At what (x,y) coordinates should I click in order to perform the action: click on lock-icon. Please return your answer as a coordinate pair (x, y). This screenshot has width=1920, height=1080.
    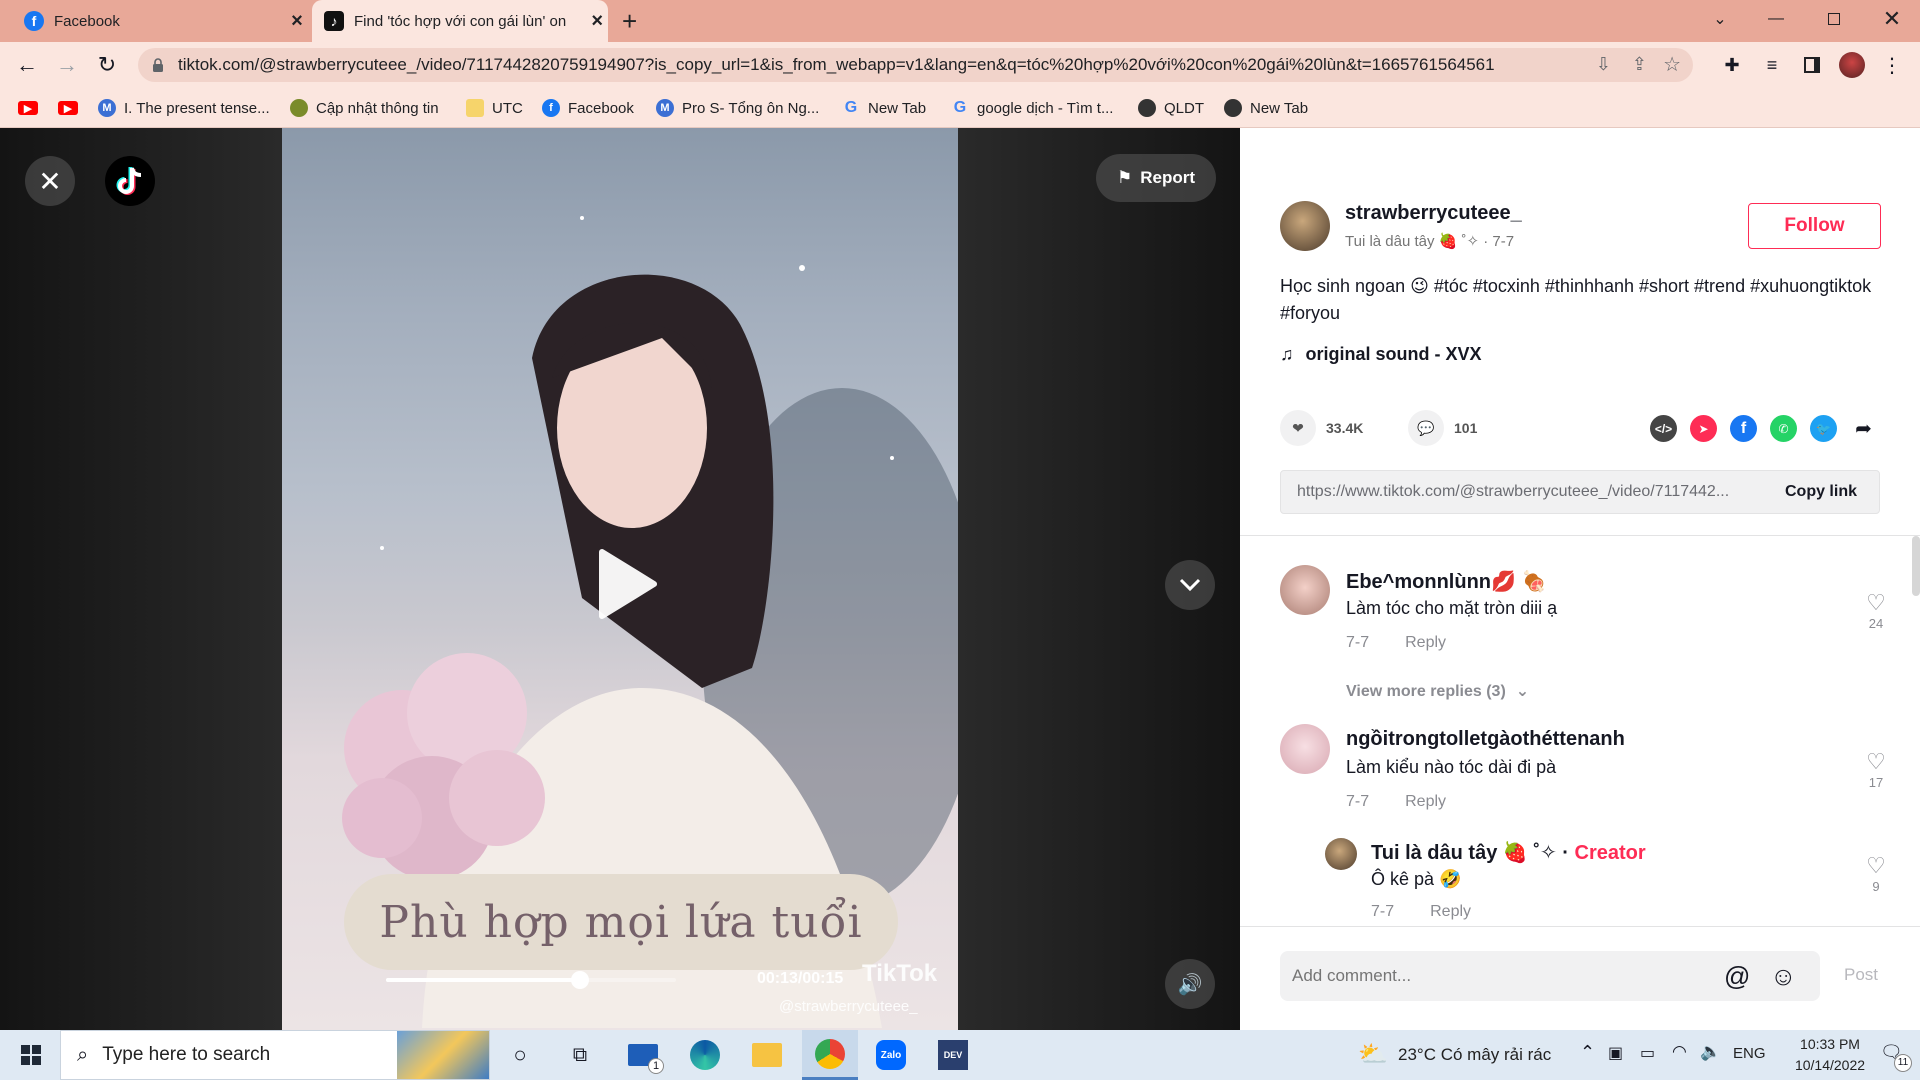
    Looking at the image, I should click on (158, 65).